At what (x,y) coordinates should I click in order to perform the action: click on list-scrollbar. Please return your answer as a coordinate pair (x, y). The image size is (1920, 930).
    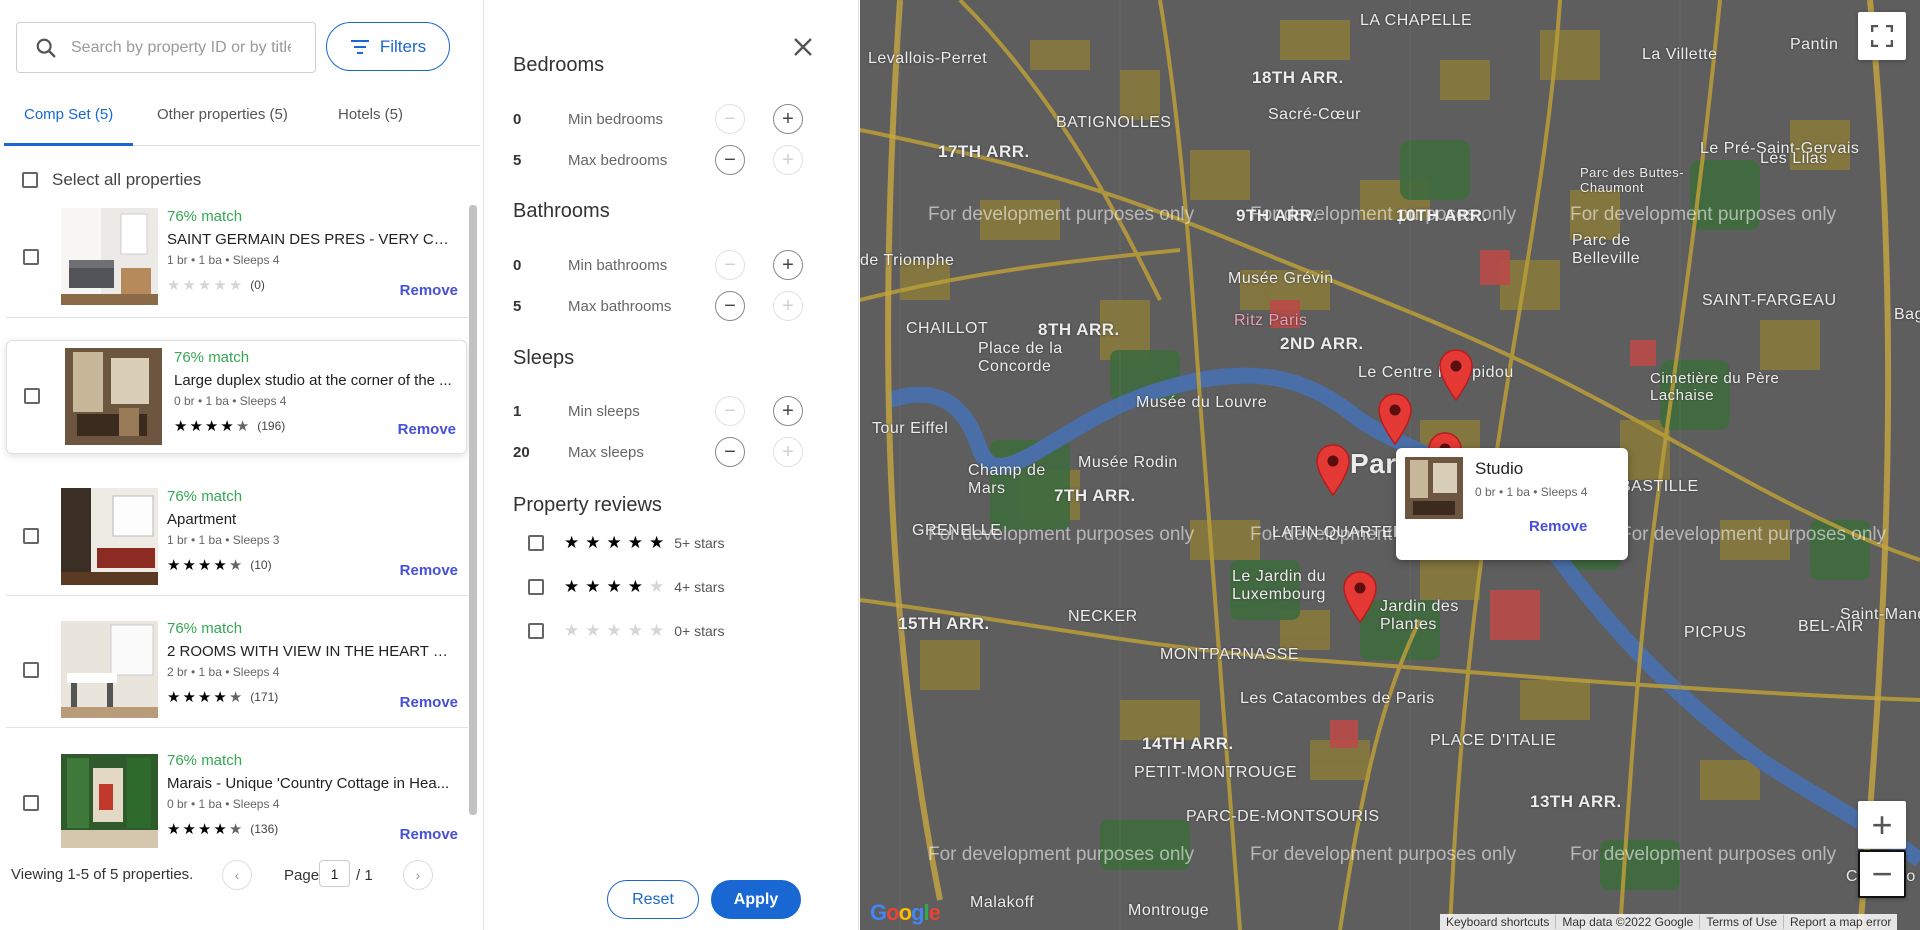
    Looking at the image, I should click on (473, 510).